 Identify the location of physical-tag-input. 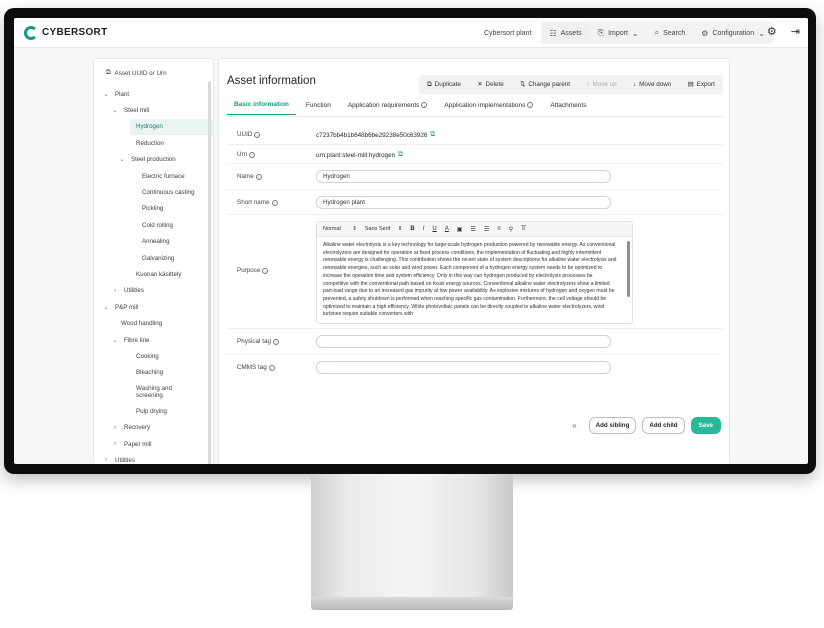
(463, 341).